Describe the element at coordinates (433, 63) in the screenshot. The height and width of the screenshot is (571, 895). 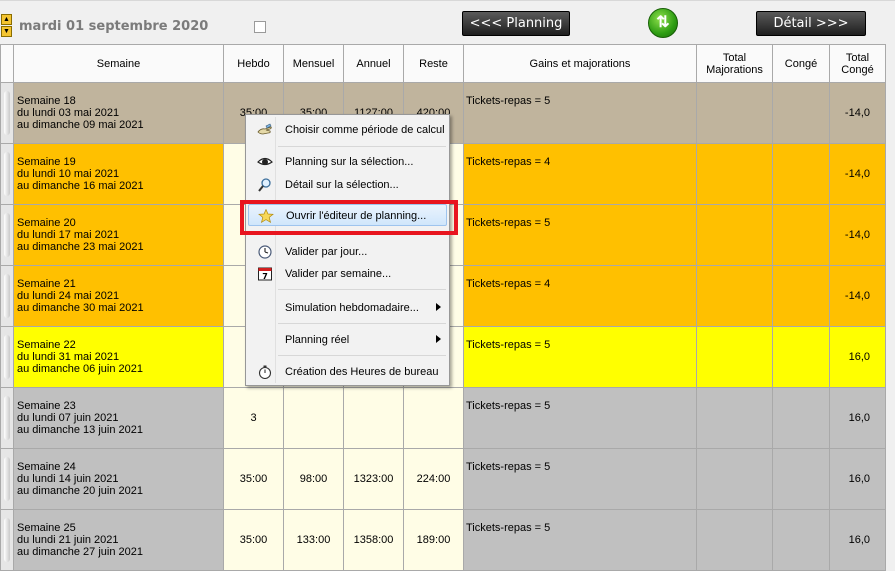
I see `header-reste: Reste` at that location.